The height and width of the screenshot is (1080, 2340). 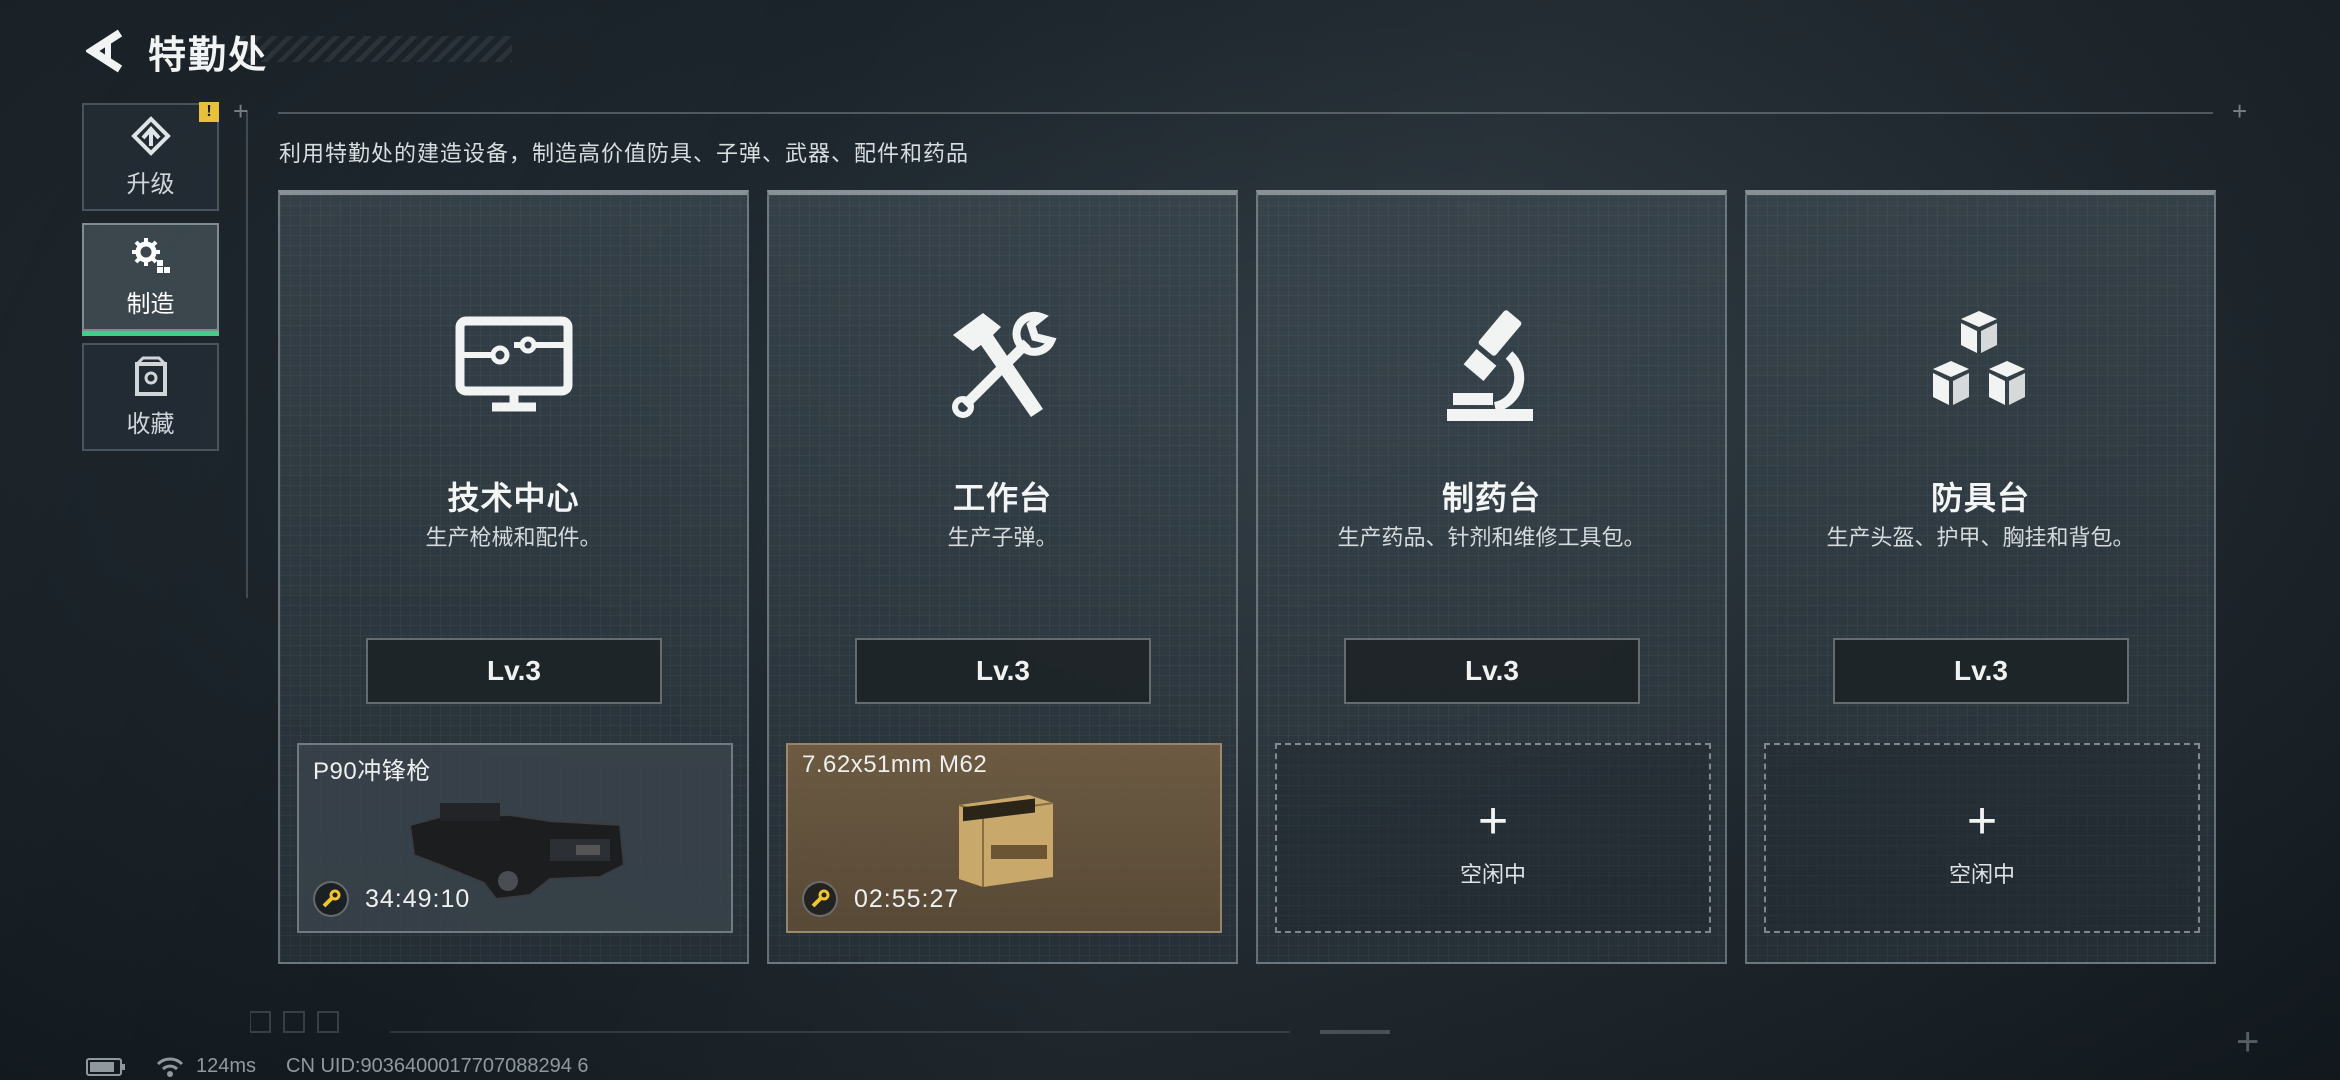 I want to click on bottom-decoration, so click(x=820, y=1022).